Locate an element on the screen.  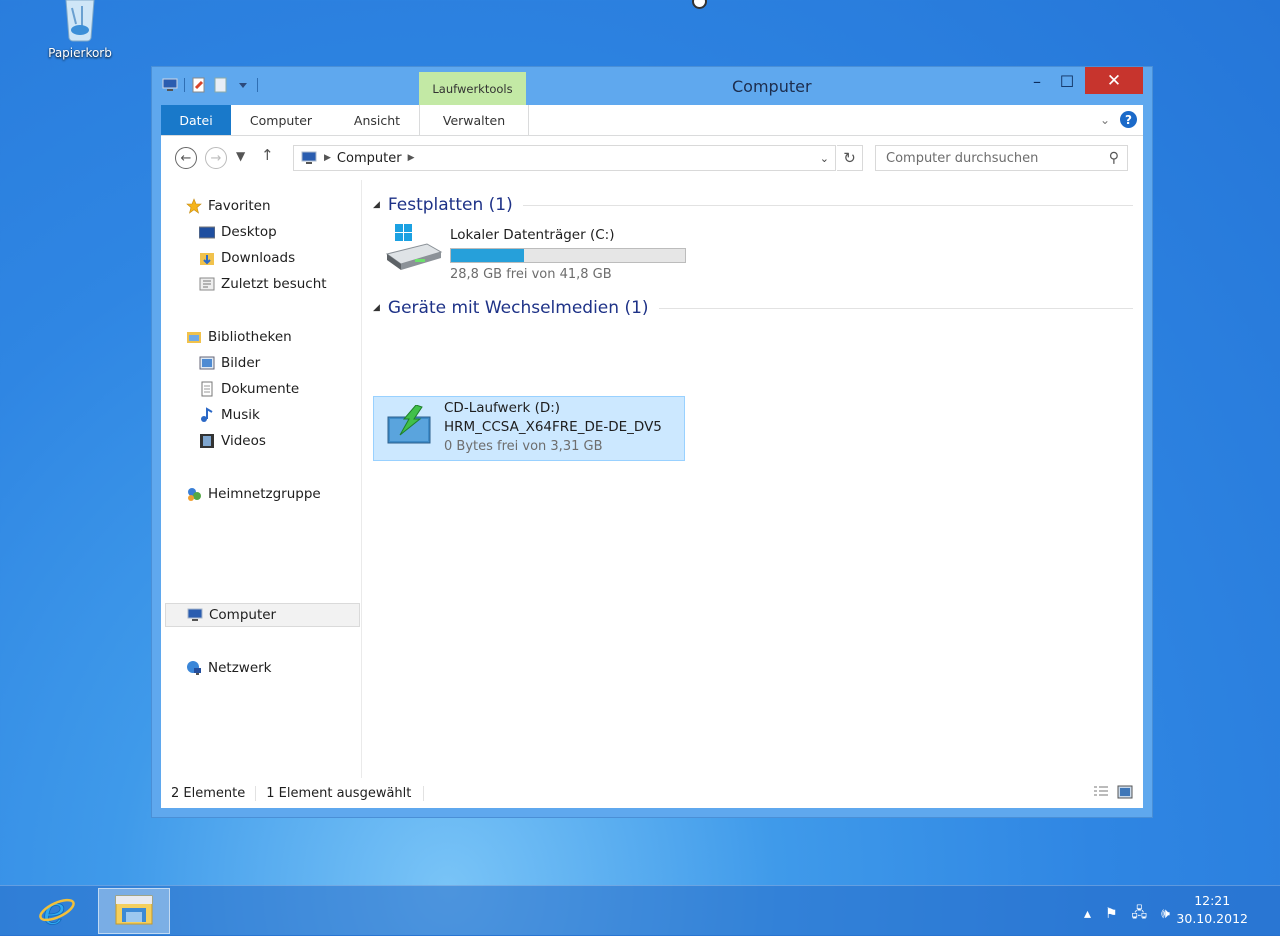
quick-access-toolbar is located at coordinates (210, 85).